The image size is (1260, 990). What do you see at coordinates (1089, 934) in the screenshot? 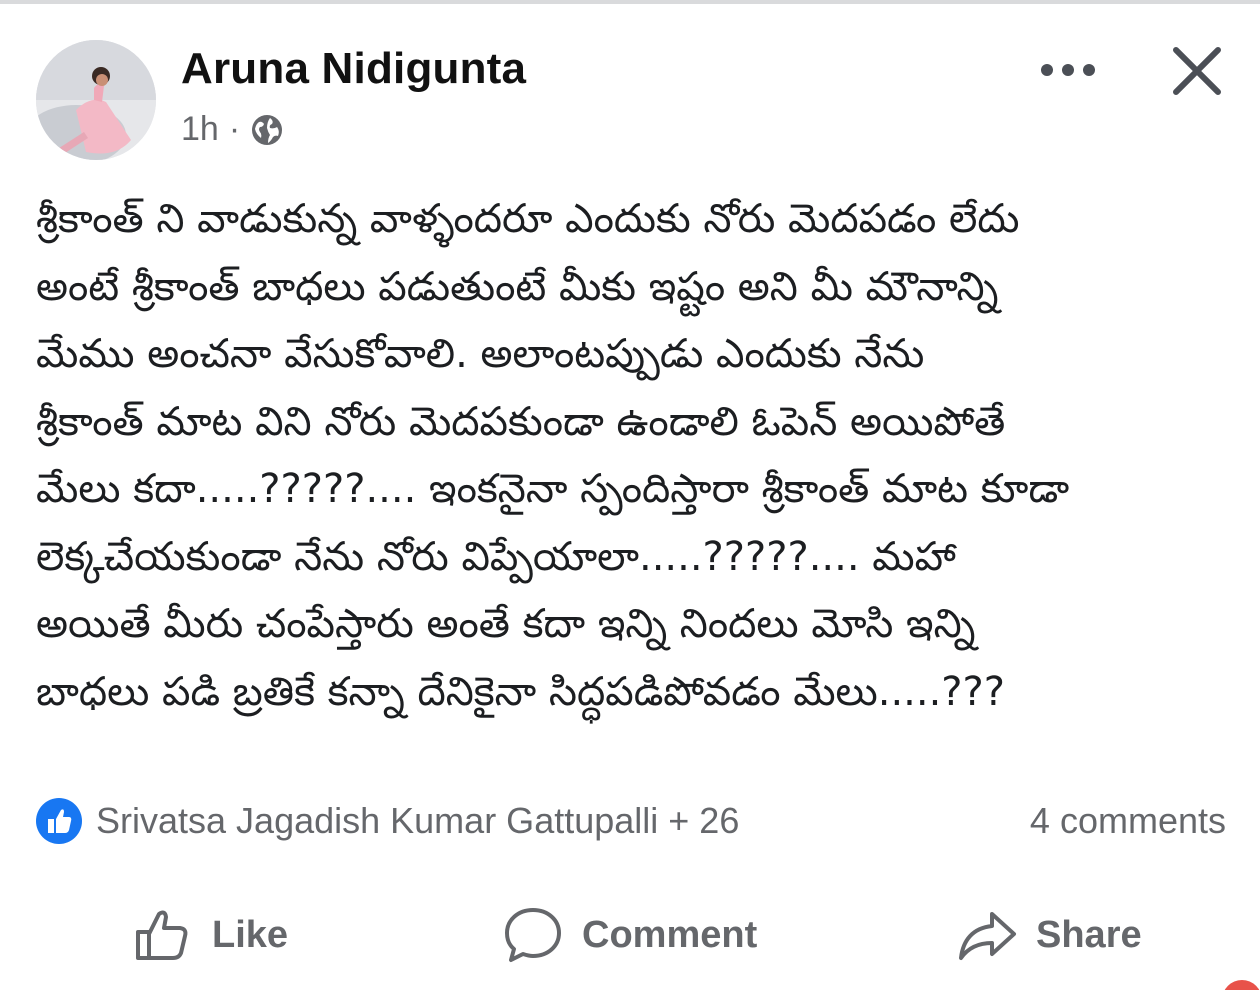
I see `share-label: Share` at bounding box center [1089, 934].